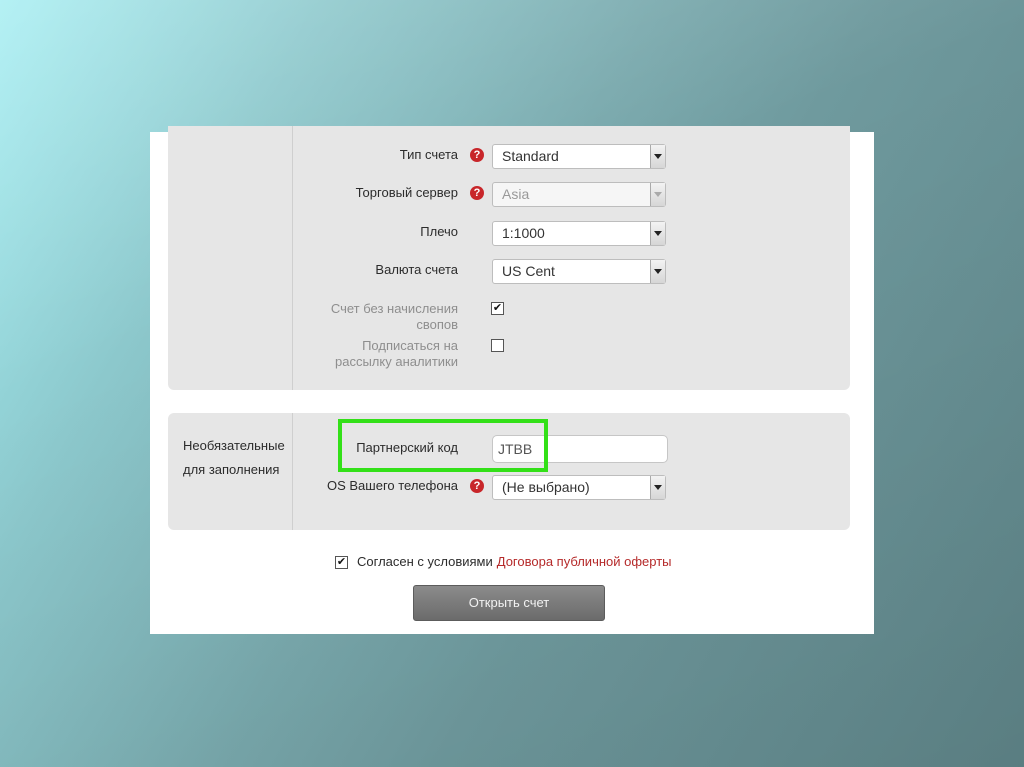 The height and width of the screenshot is (767, 1024). What do you see at coordinates (394, 308) in the screenshot?
I see `swap-free-label-line1: Счет без начисления` at bounding box center [394, 308].